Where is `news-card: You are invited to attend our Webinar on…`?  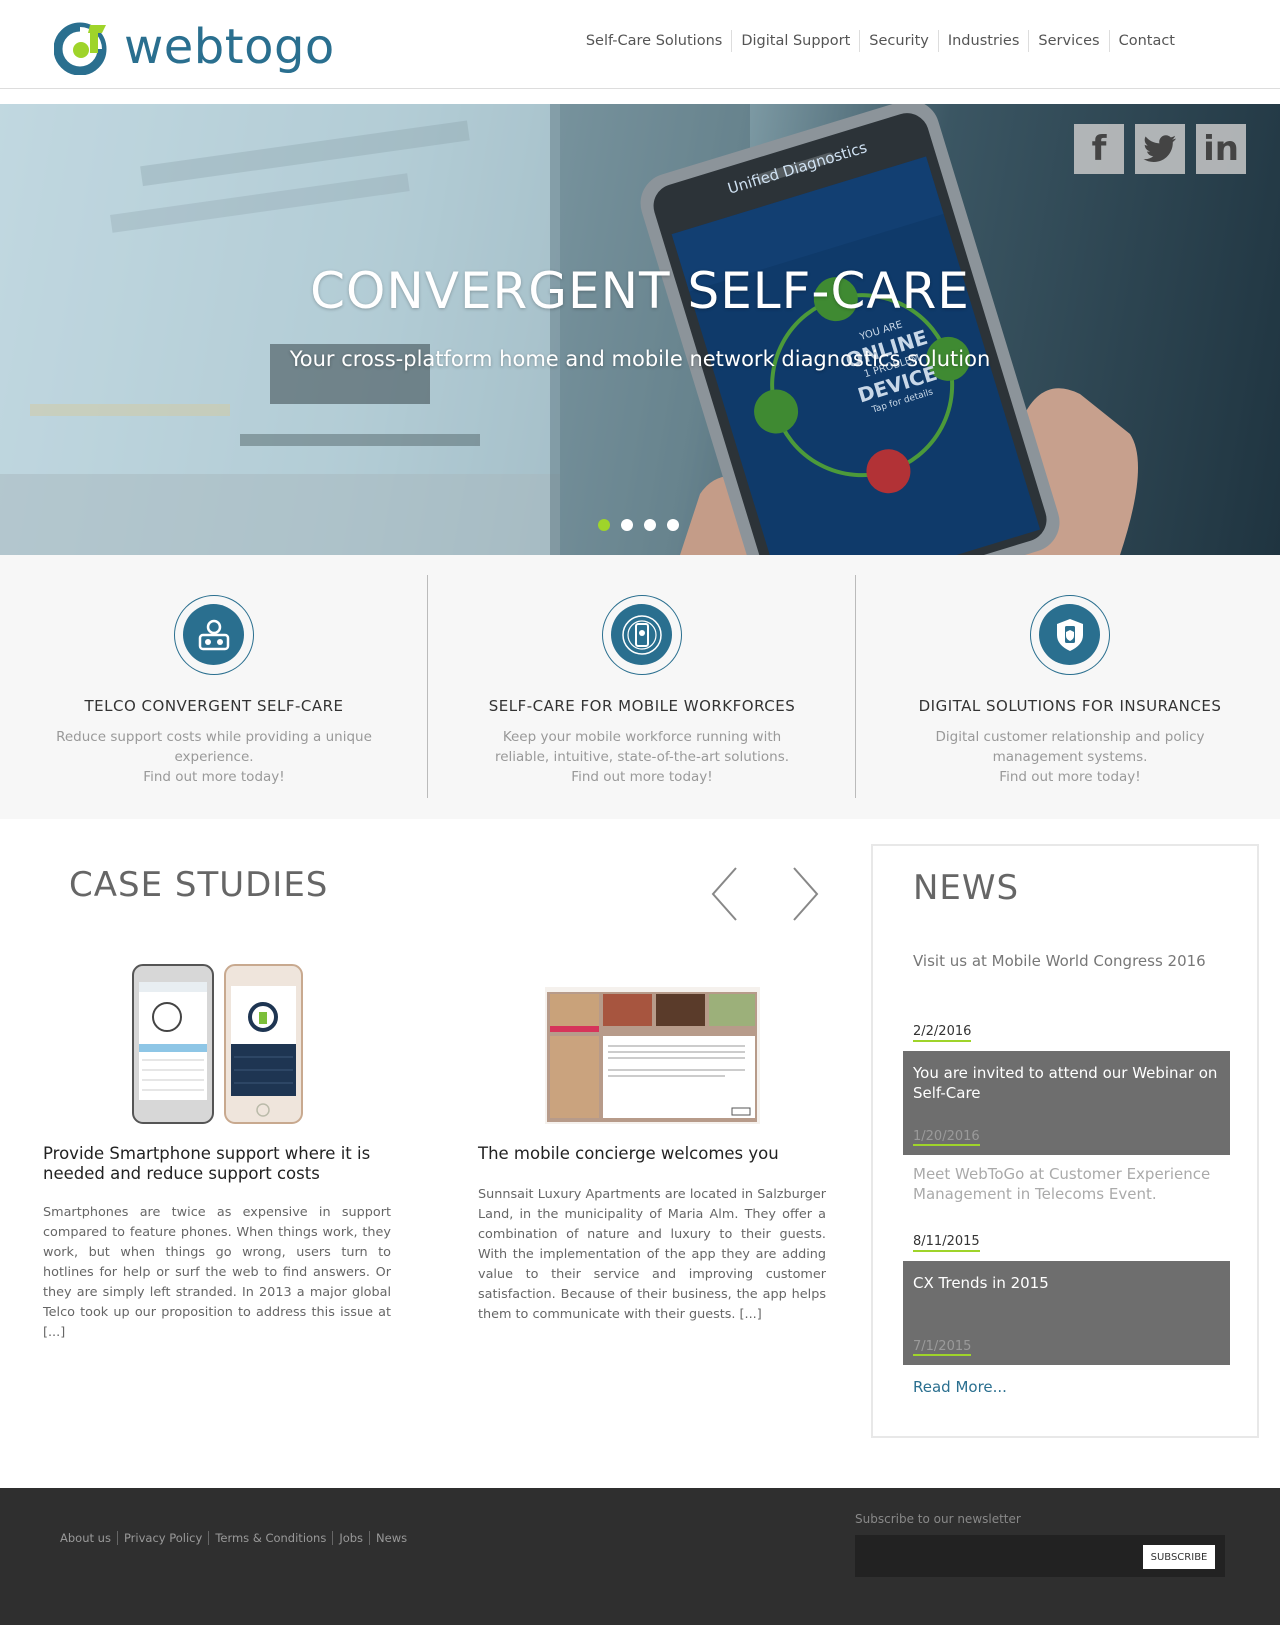
news-card: You are invited to attend our Webinar on… is located at coordinates (1066, 1103).